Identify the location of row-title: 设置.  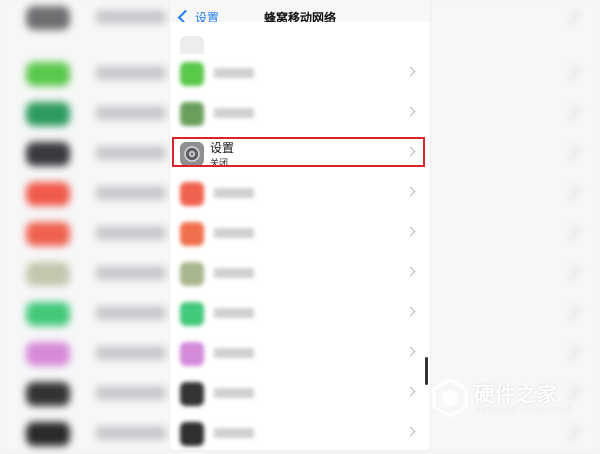
(222, 148).